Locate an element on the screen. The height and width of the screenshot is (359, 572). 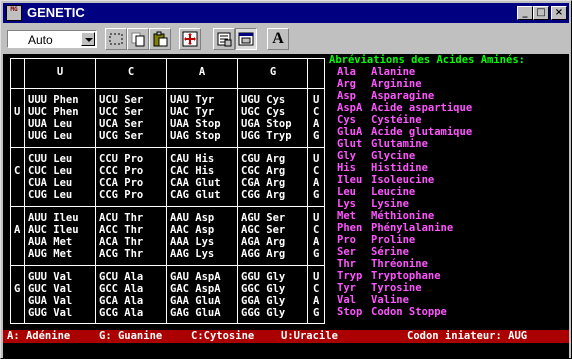
legend-amino-acid-name: Sérine is located at coordinates (390, 252).